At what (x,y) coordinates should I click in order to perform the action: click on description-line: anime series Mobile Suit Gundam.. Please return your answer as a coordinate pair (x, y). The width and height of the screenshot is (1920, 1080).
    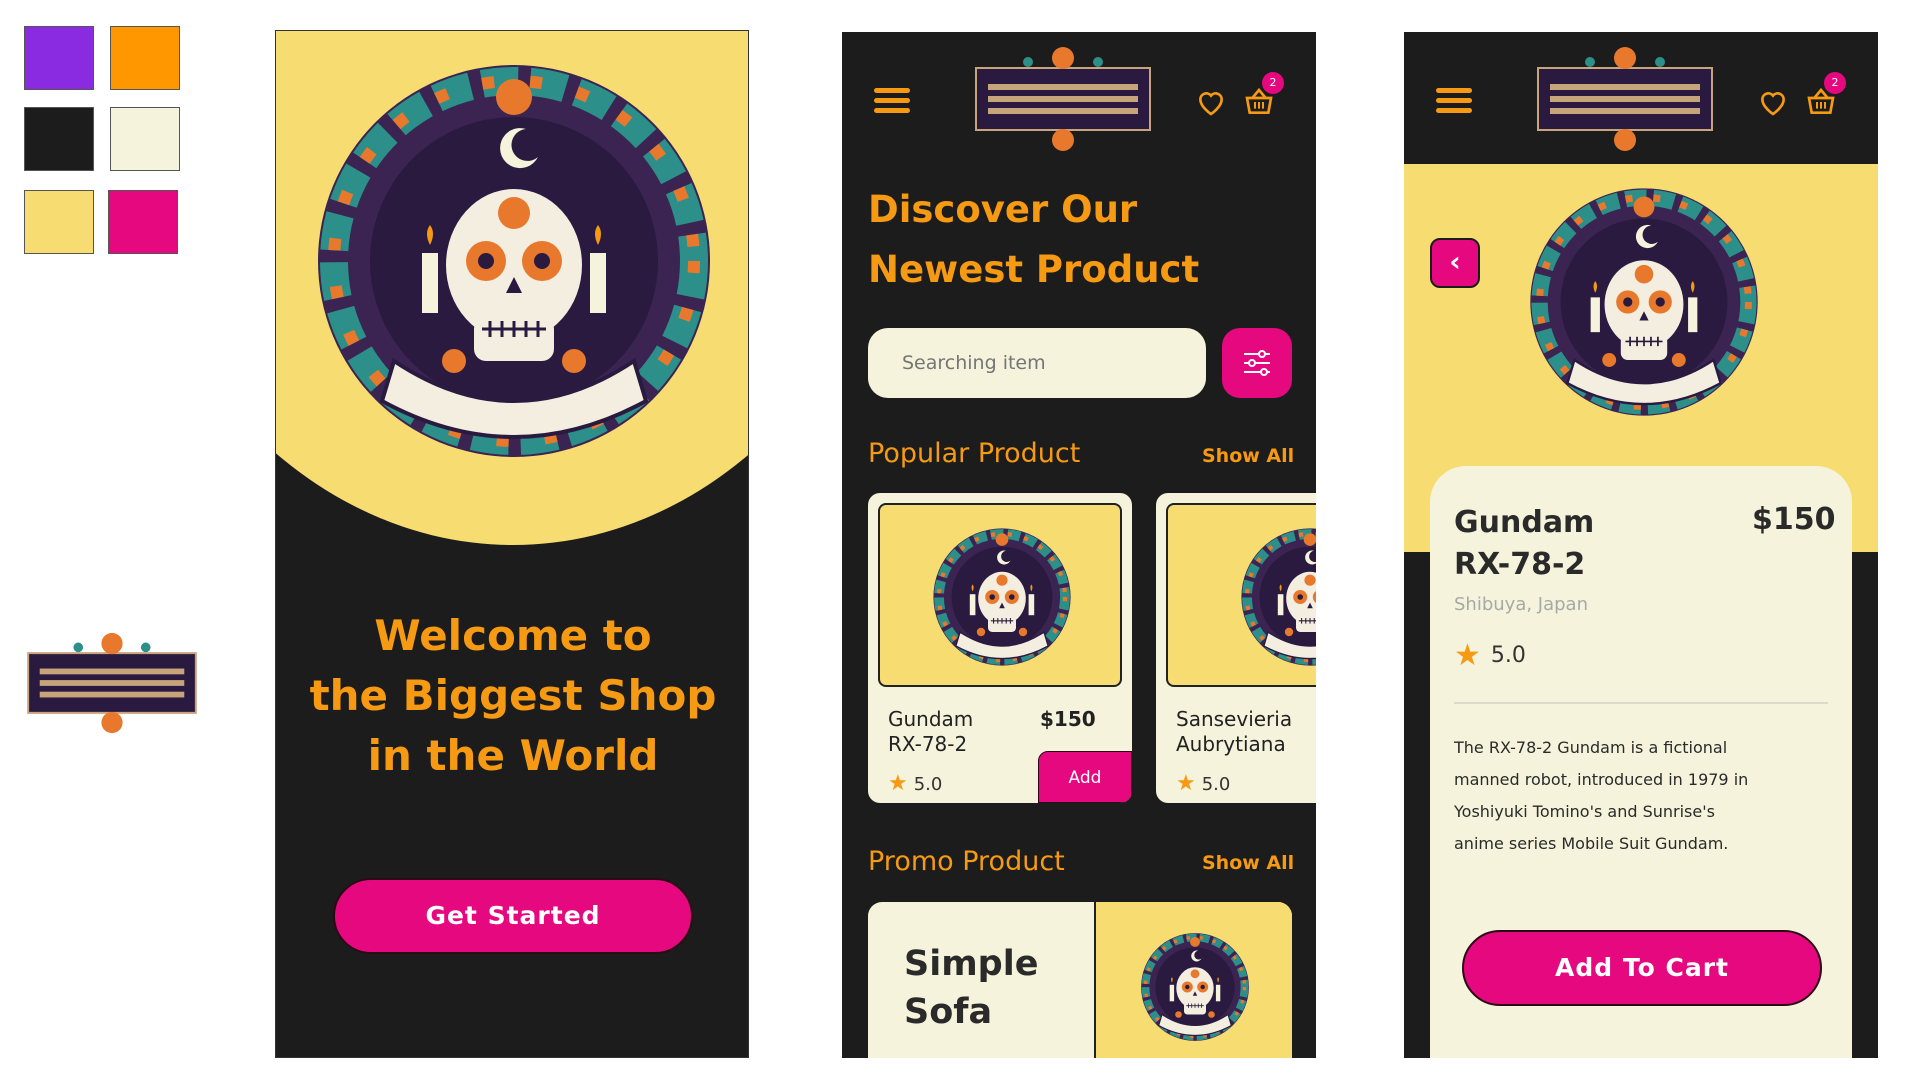
    Looking at the image, I should click on (1591, 843).